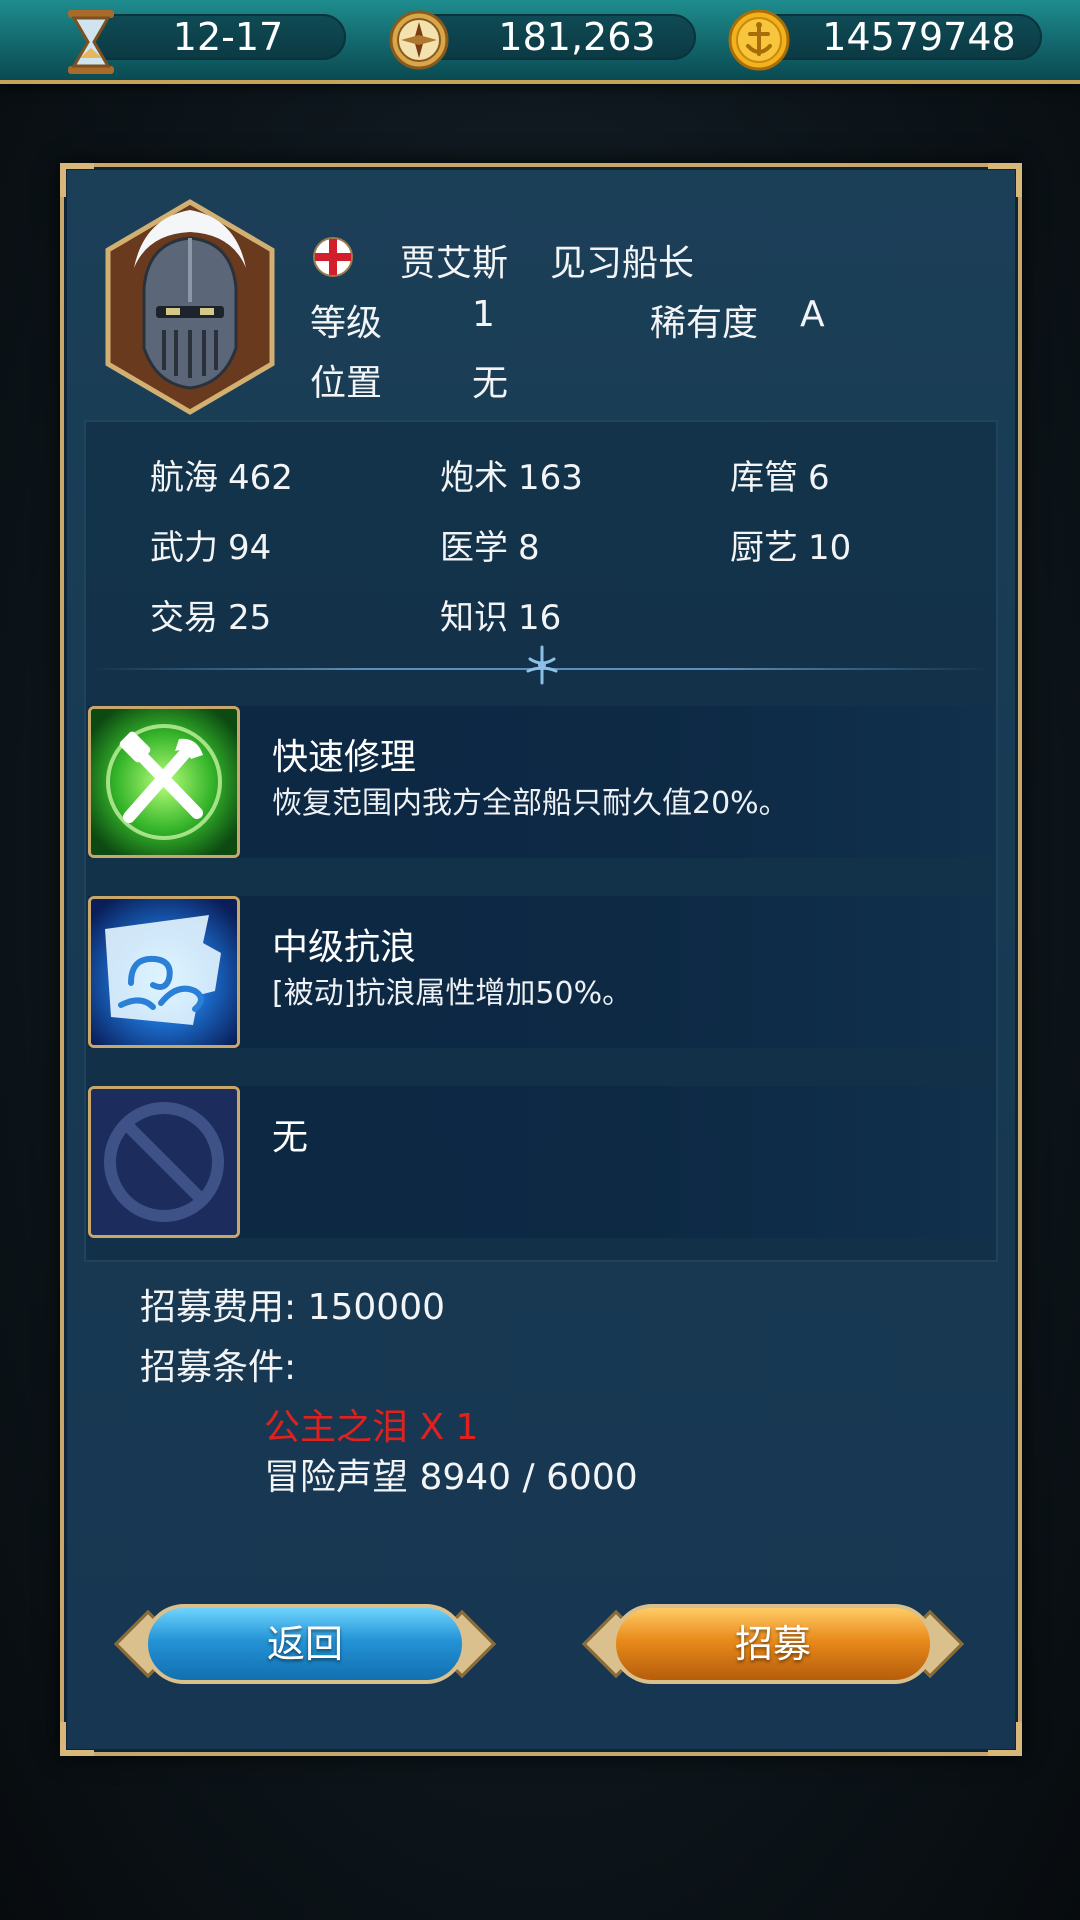  Describe the element at coordinates (346, 323) in the screenshot. I see `level-label: 等级` at that location.